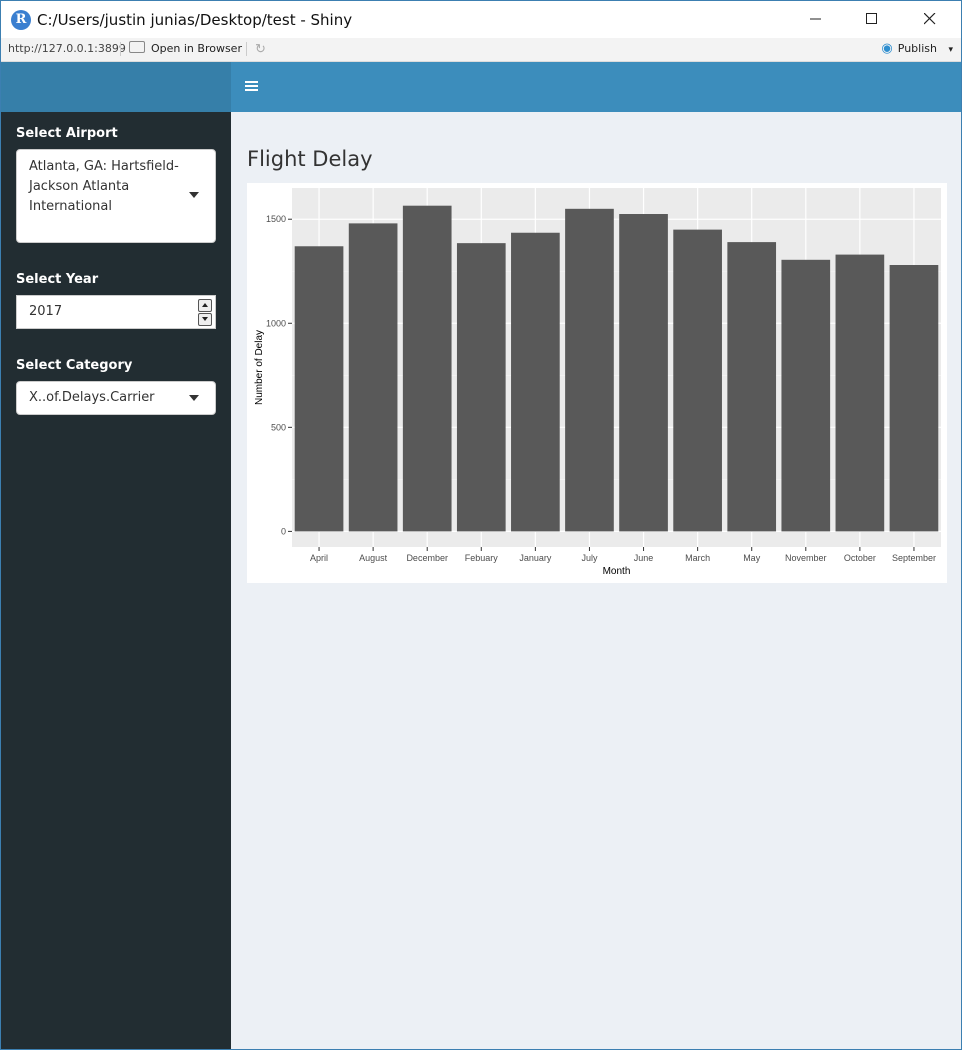 The height and width of the screenshot is (1050, 962). I want to click on category-label: Select Category, so click(74, 365).